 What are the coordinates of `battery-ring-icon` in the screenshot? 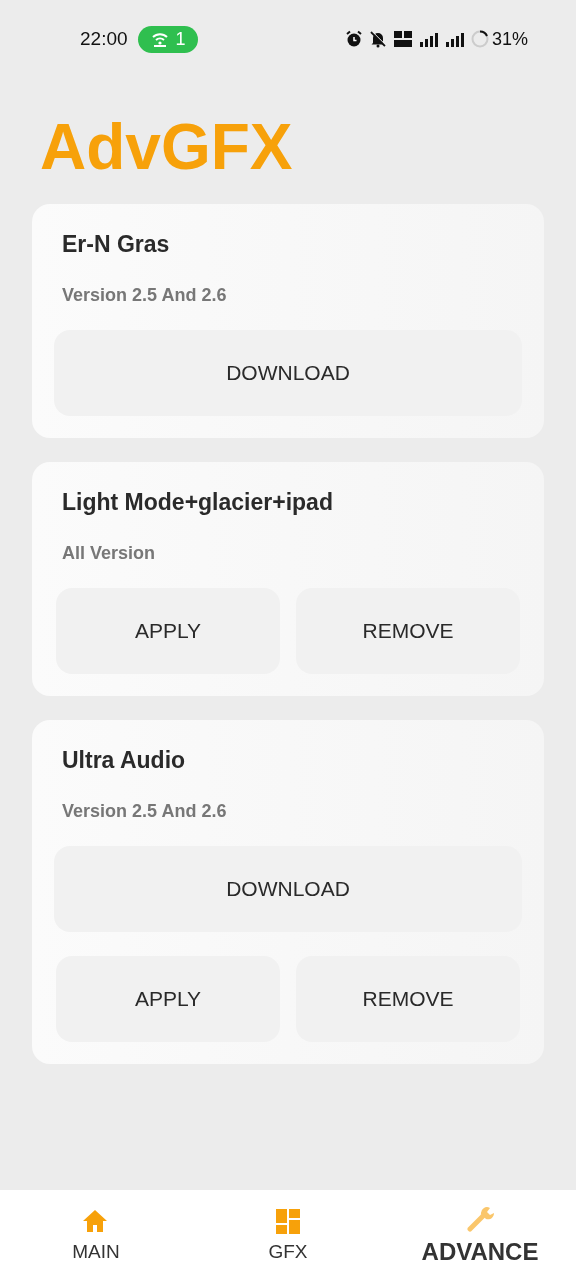 It's located at (479, 39).